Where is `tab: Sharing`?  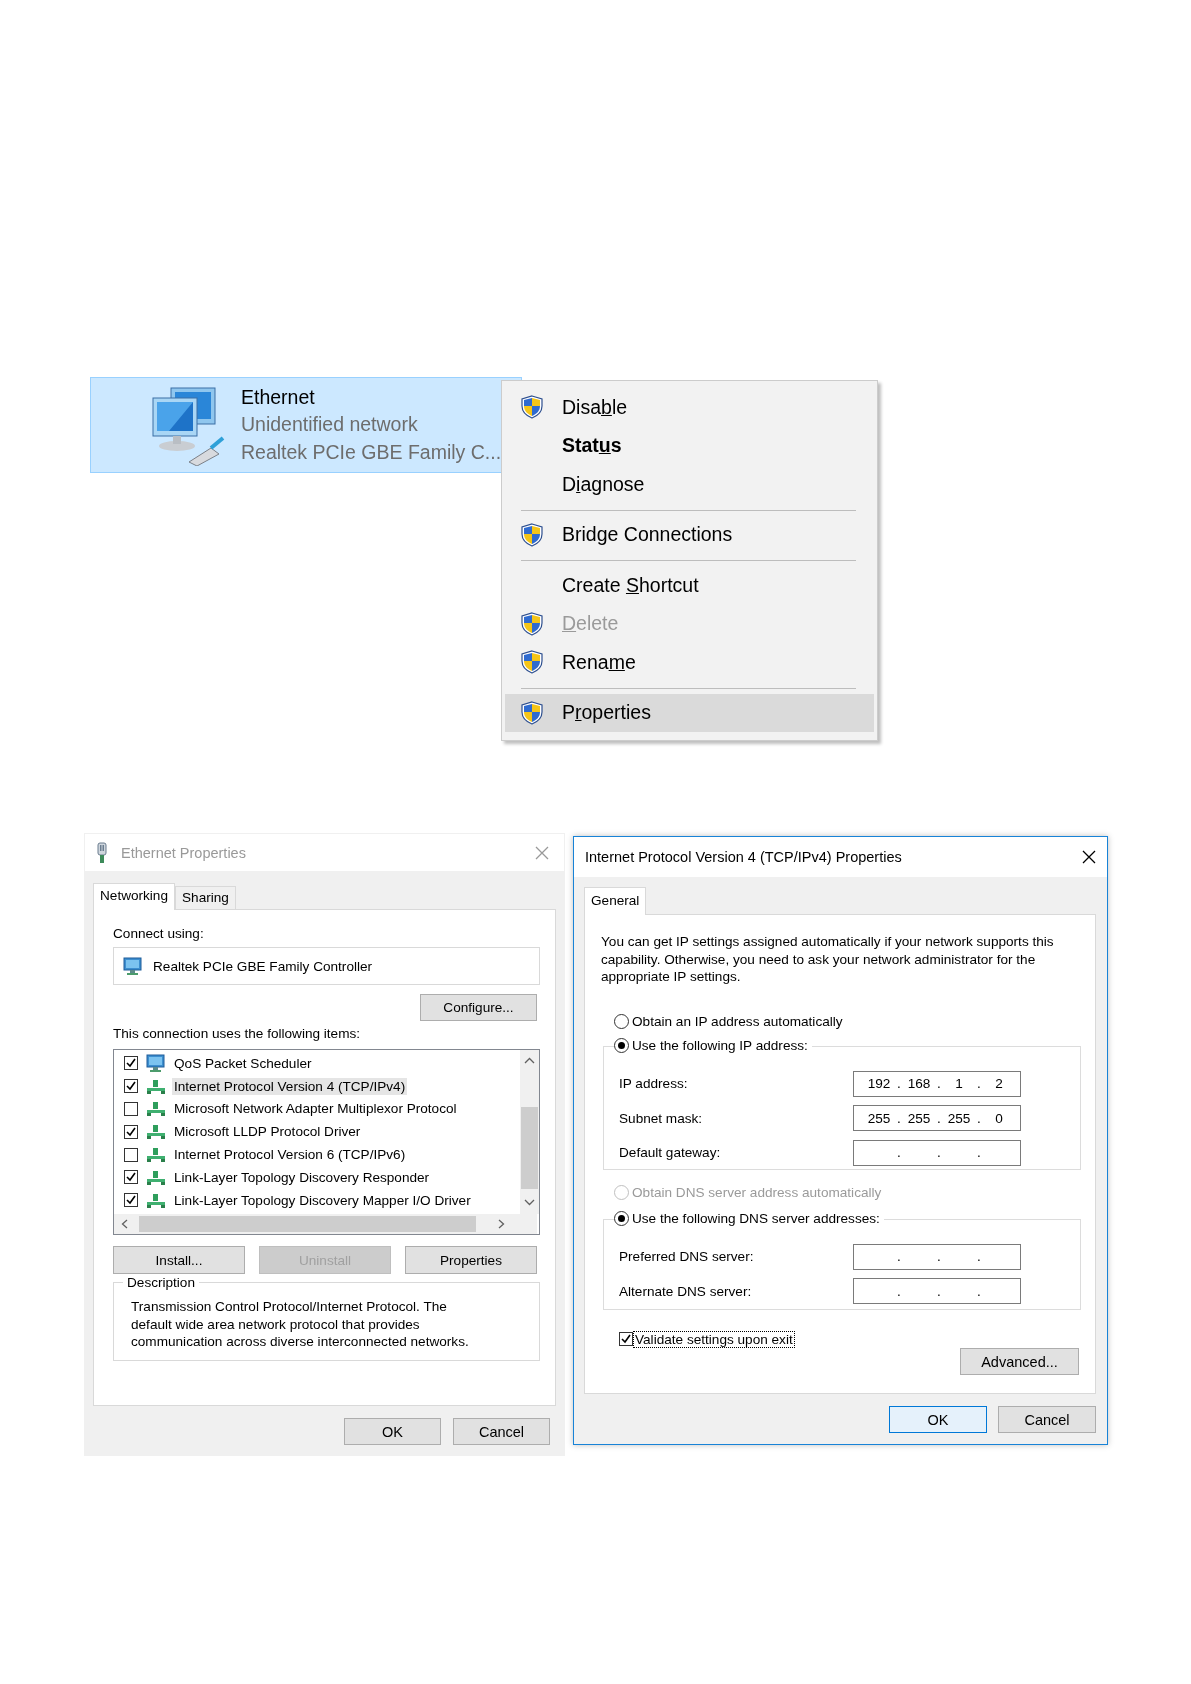 tab: Sharing is located at coordinates (205, 897).